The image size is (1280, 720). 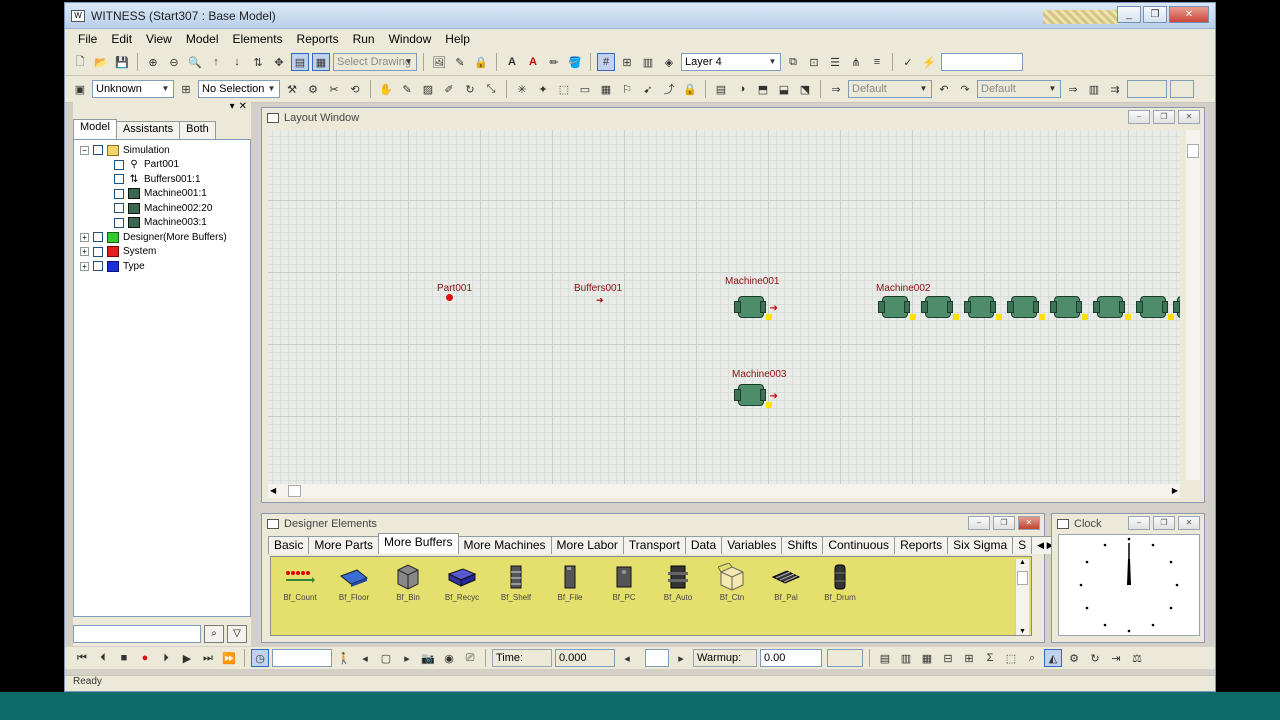 I want to click on brush-icon: ✐, so click(x=449, y=89).